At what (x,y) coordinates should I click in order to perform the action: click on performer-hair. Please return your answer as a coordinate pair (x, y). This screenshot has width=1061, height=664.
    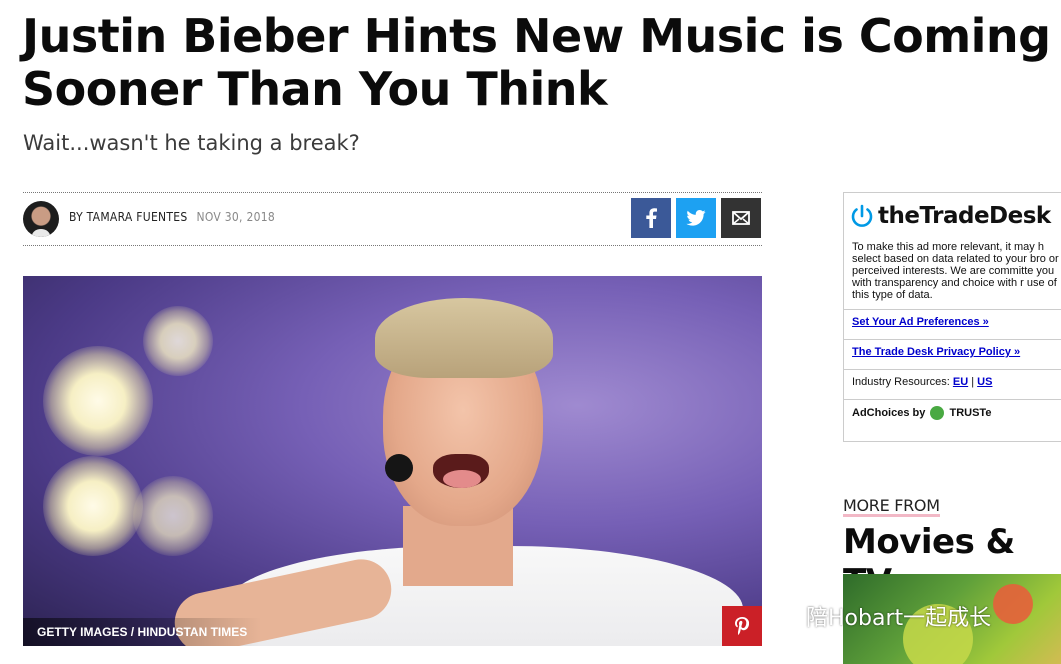
    Looking at the image, I should click on (464, 338).